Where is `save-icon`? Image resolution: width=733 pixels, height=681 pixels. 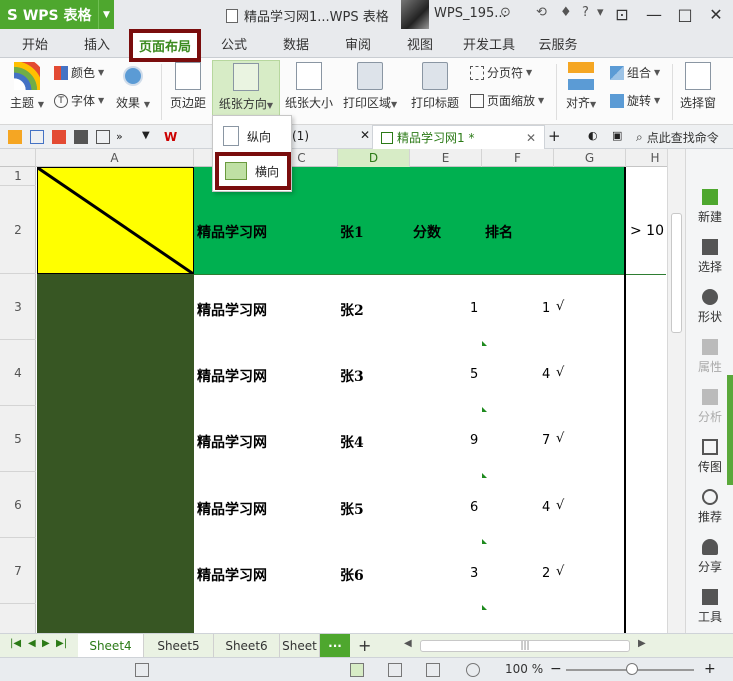
save-icon is located at coordinates (37, 137).